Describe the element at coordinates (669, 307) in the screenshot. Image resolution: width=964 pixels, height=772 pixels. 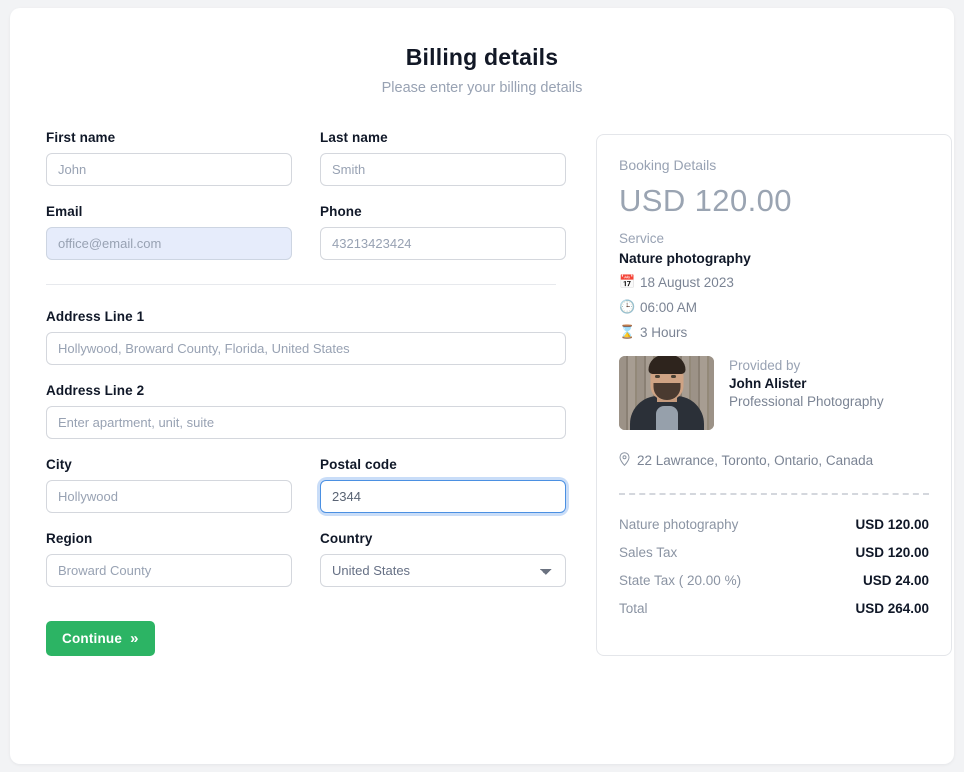
I see `booking-time-text: 06:00 AM` at that location.